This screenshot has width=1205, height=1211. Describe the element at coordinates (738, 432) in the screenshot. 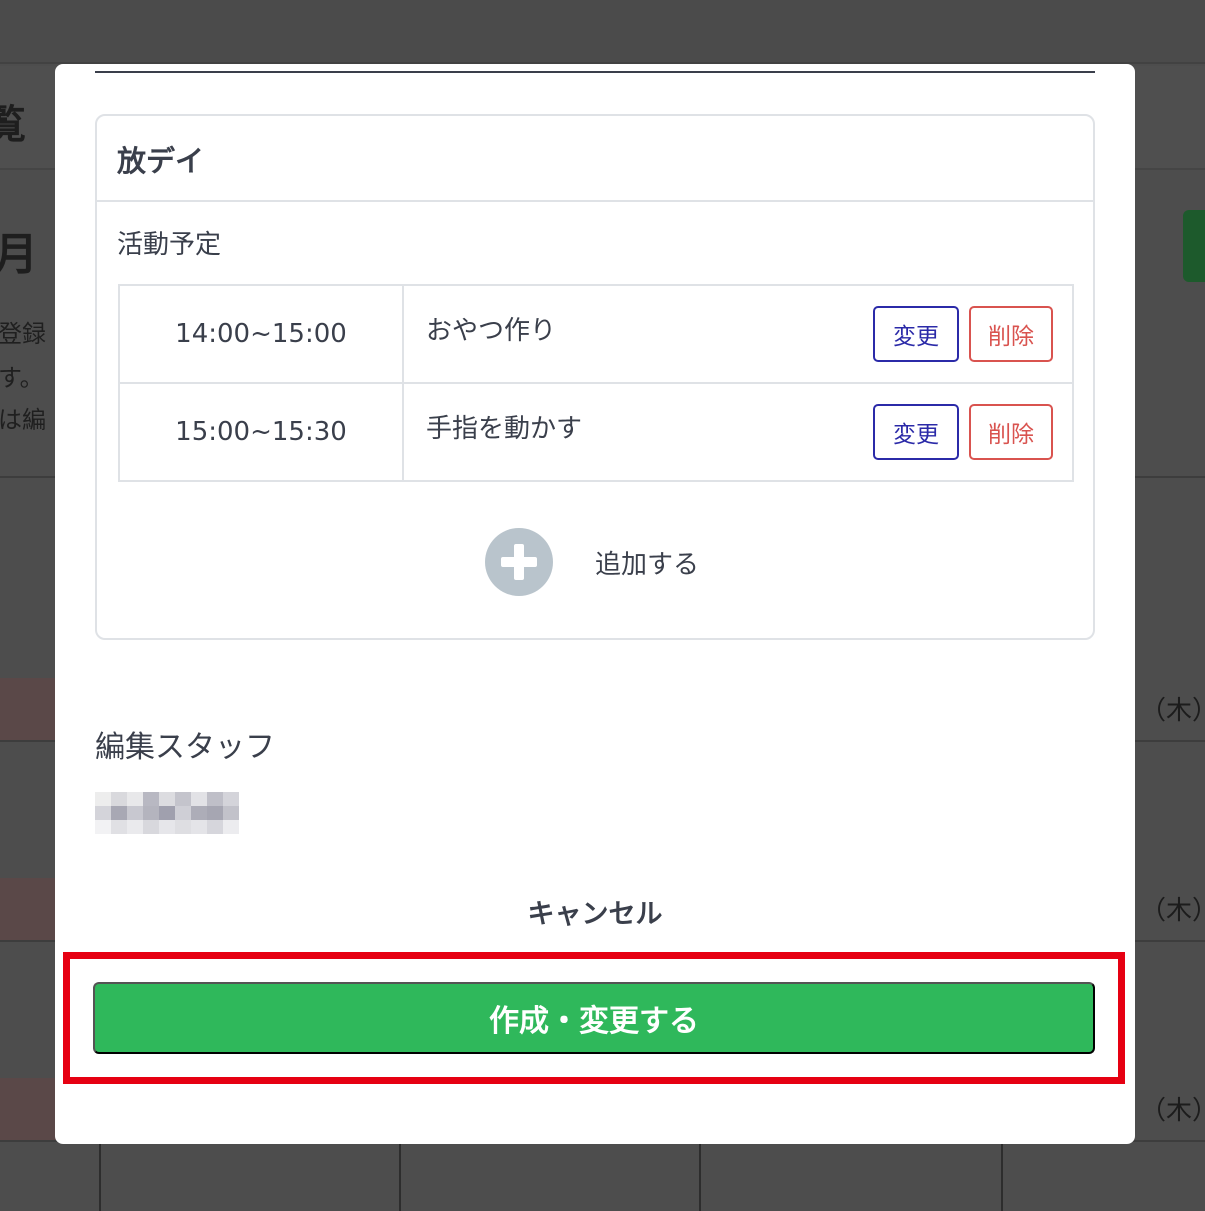

I see `activity-cell: 手指を動かす 変更 削除` at that location.